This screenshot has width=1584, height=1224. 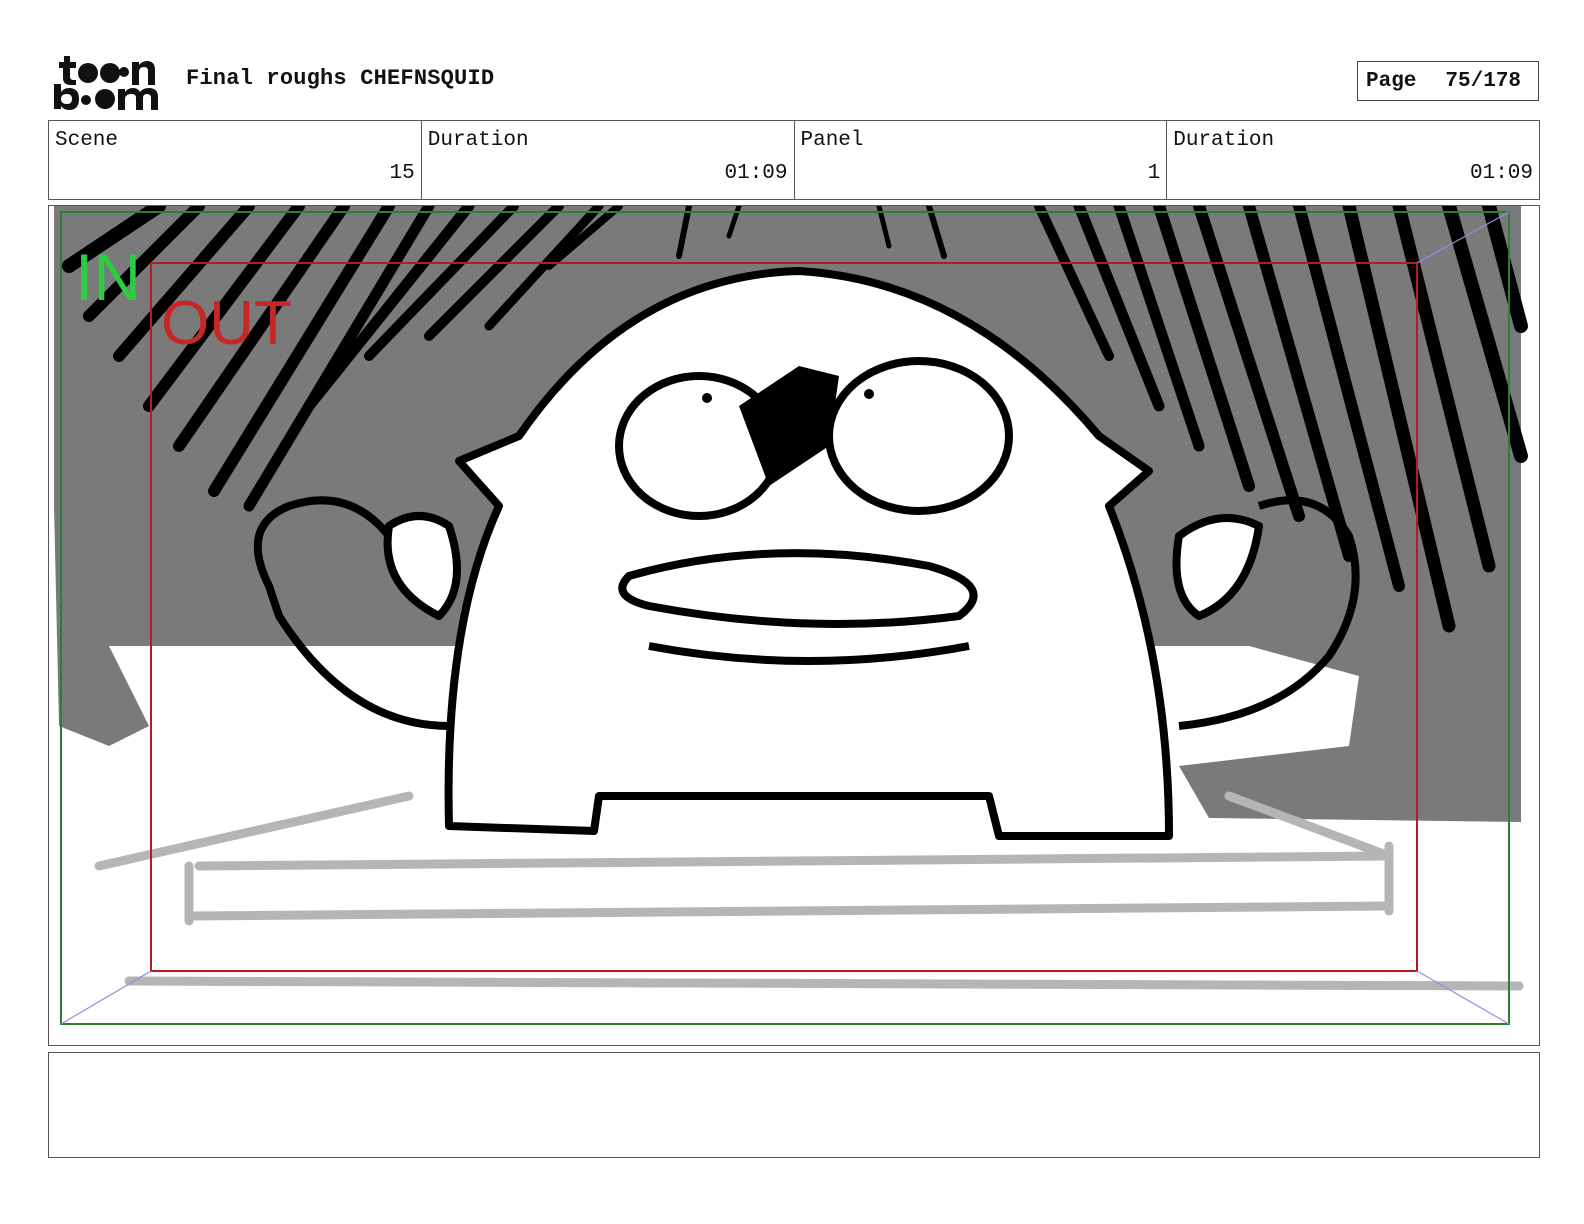 I want to click on page-number: 75/178, so click(x=1483, y=81).